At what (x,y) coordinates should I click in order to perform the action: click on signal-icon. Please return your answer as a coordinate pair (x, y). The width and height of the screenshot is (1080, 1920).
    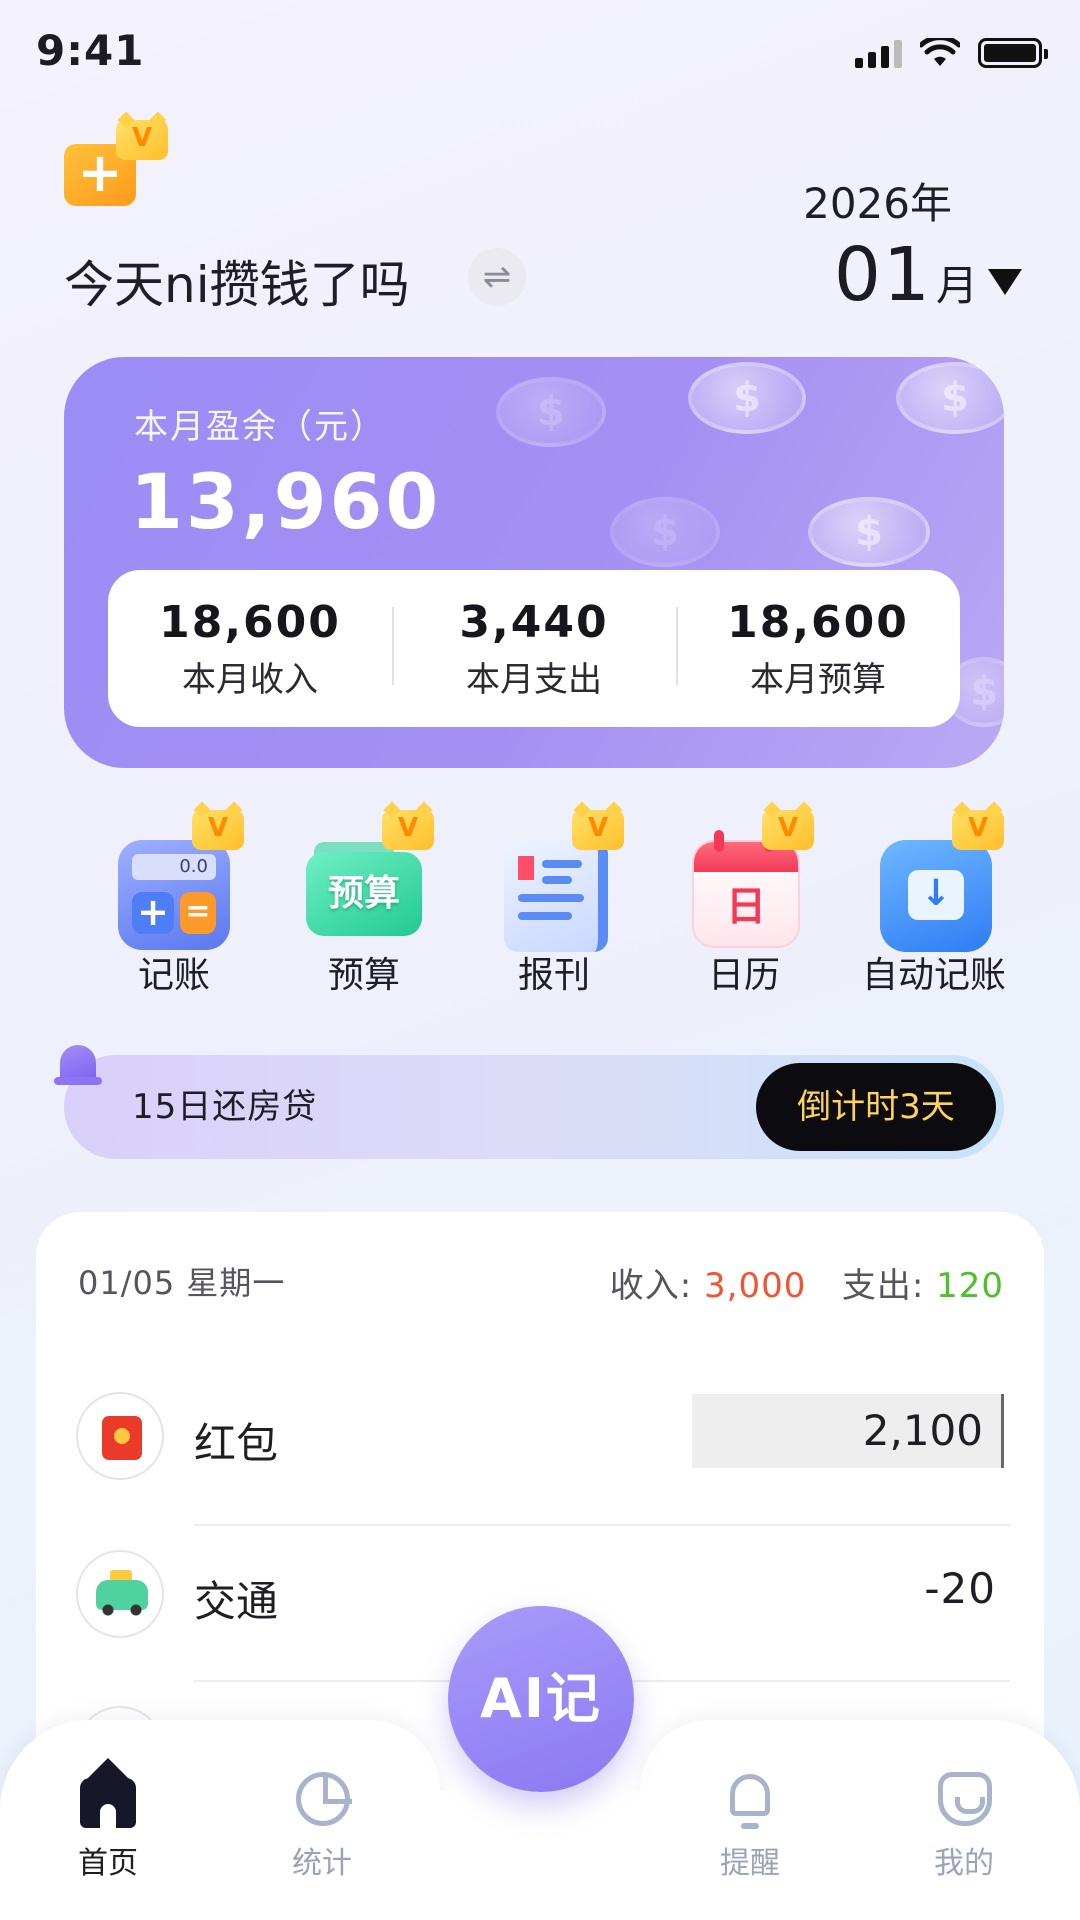
    Looking at the image, I should click on (878, 53).